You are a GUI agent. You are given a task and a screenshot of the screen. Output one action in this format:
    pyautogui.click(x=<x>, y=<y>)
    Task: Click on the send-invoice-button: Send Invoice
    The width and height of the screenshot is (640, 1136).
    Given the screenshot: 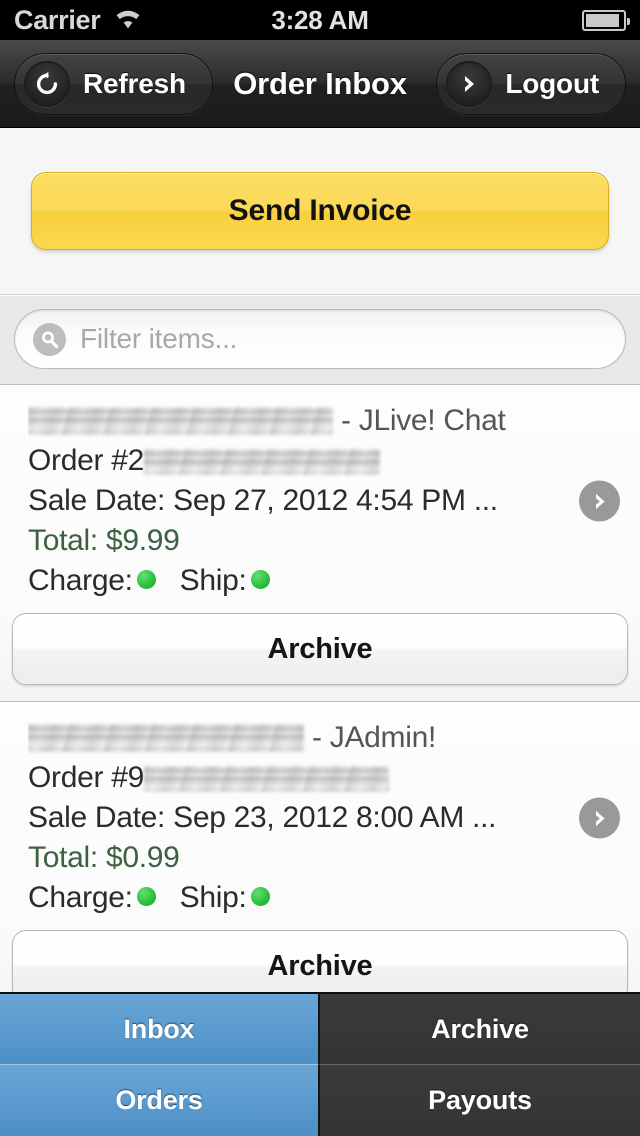 What is the action you would take?
    pyautogui.click(x=320, y=211)
    